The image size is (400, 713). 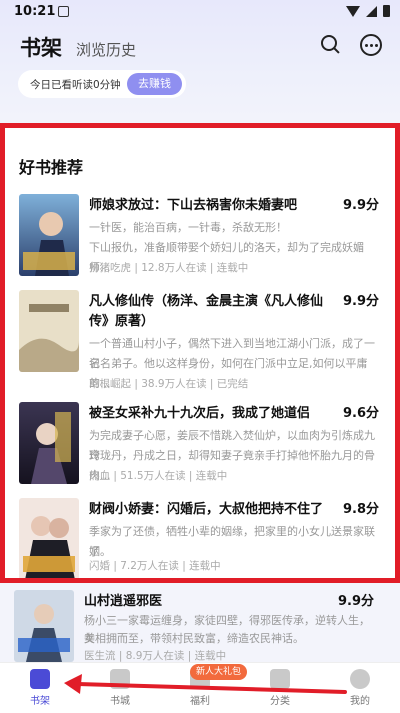 What do you see at coordinates (40, 679) in the screenshot?
I see `bookshelf-icon` at bounding box center [40, 679].